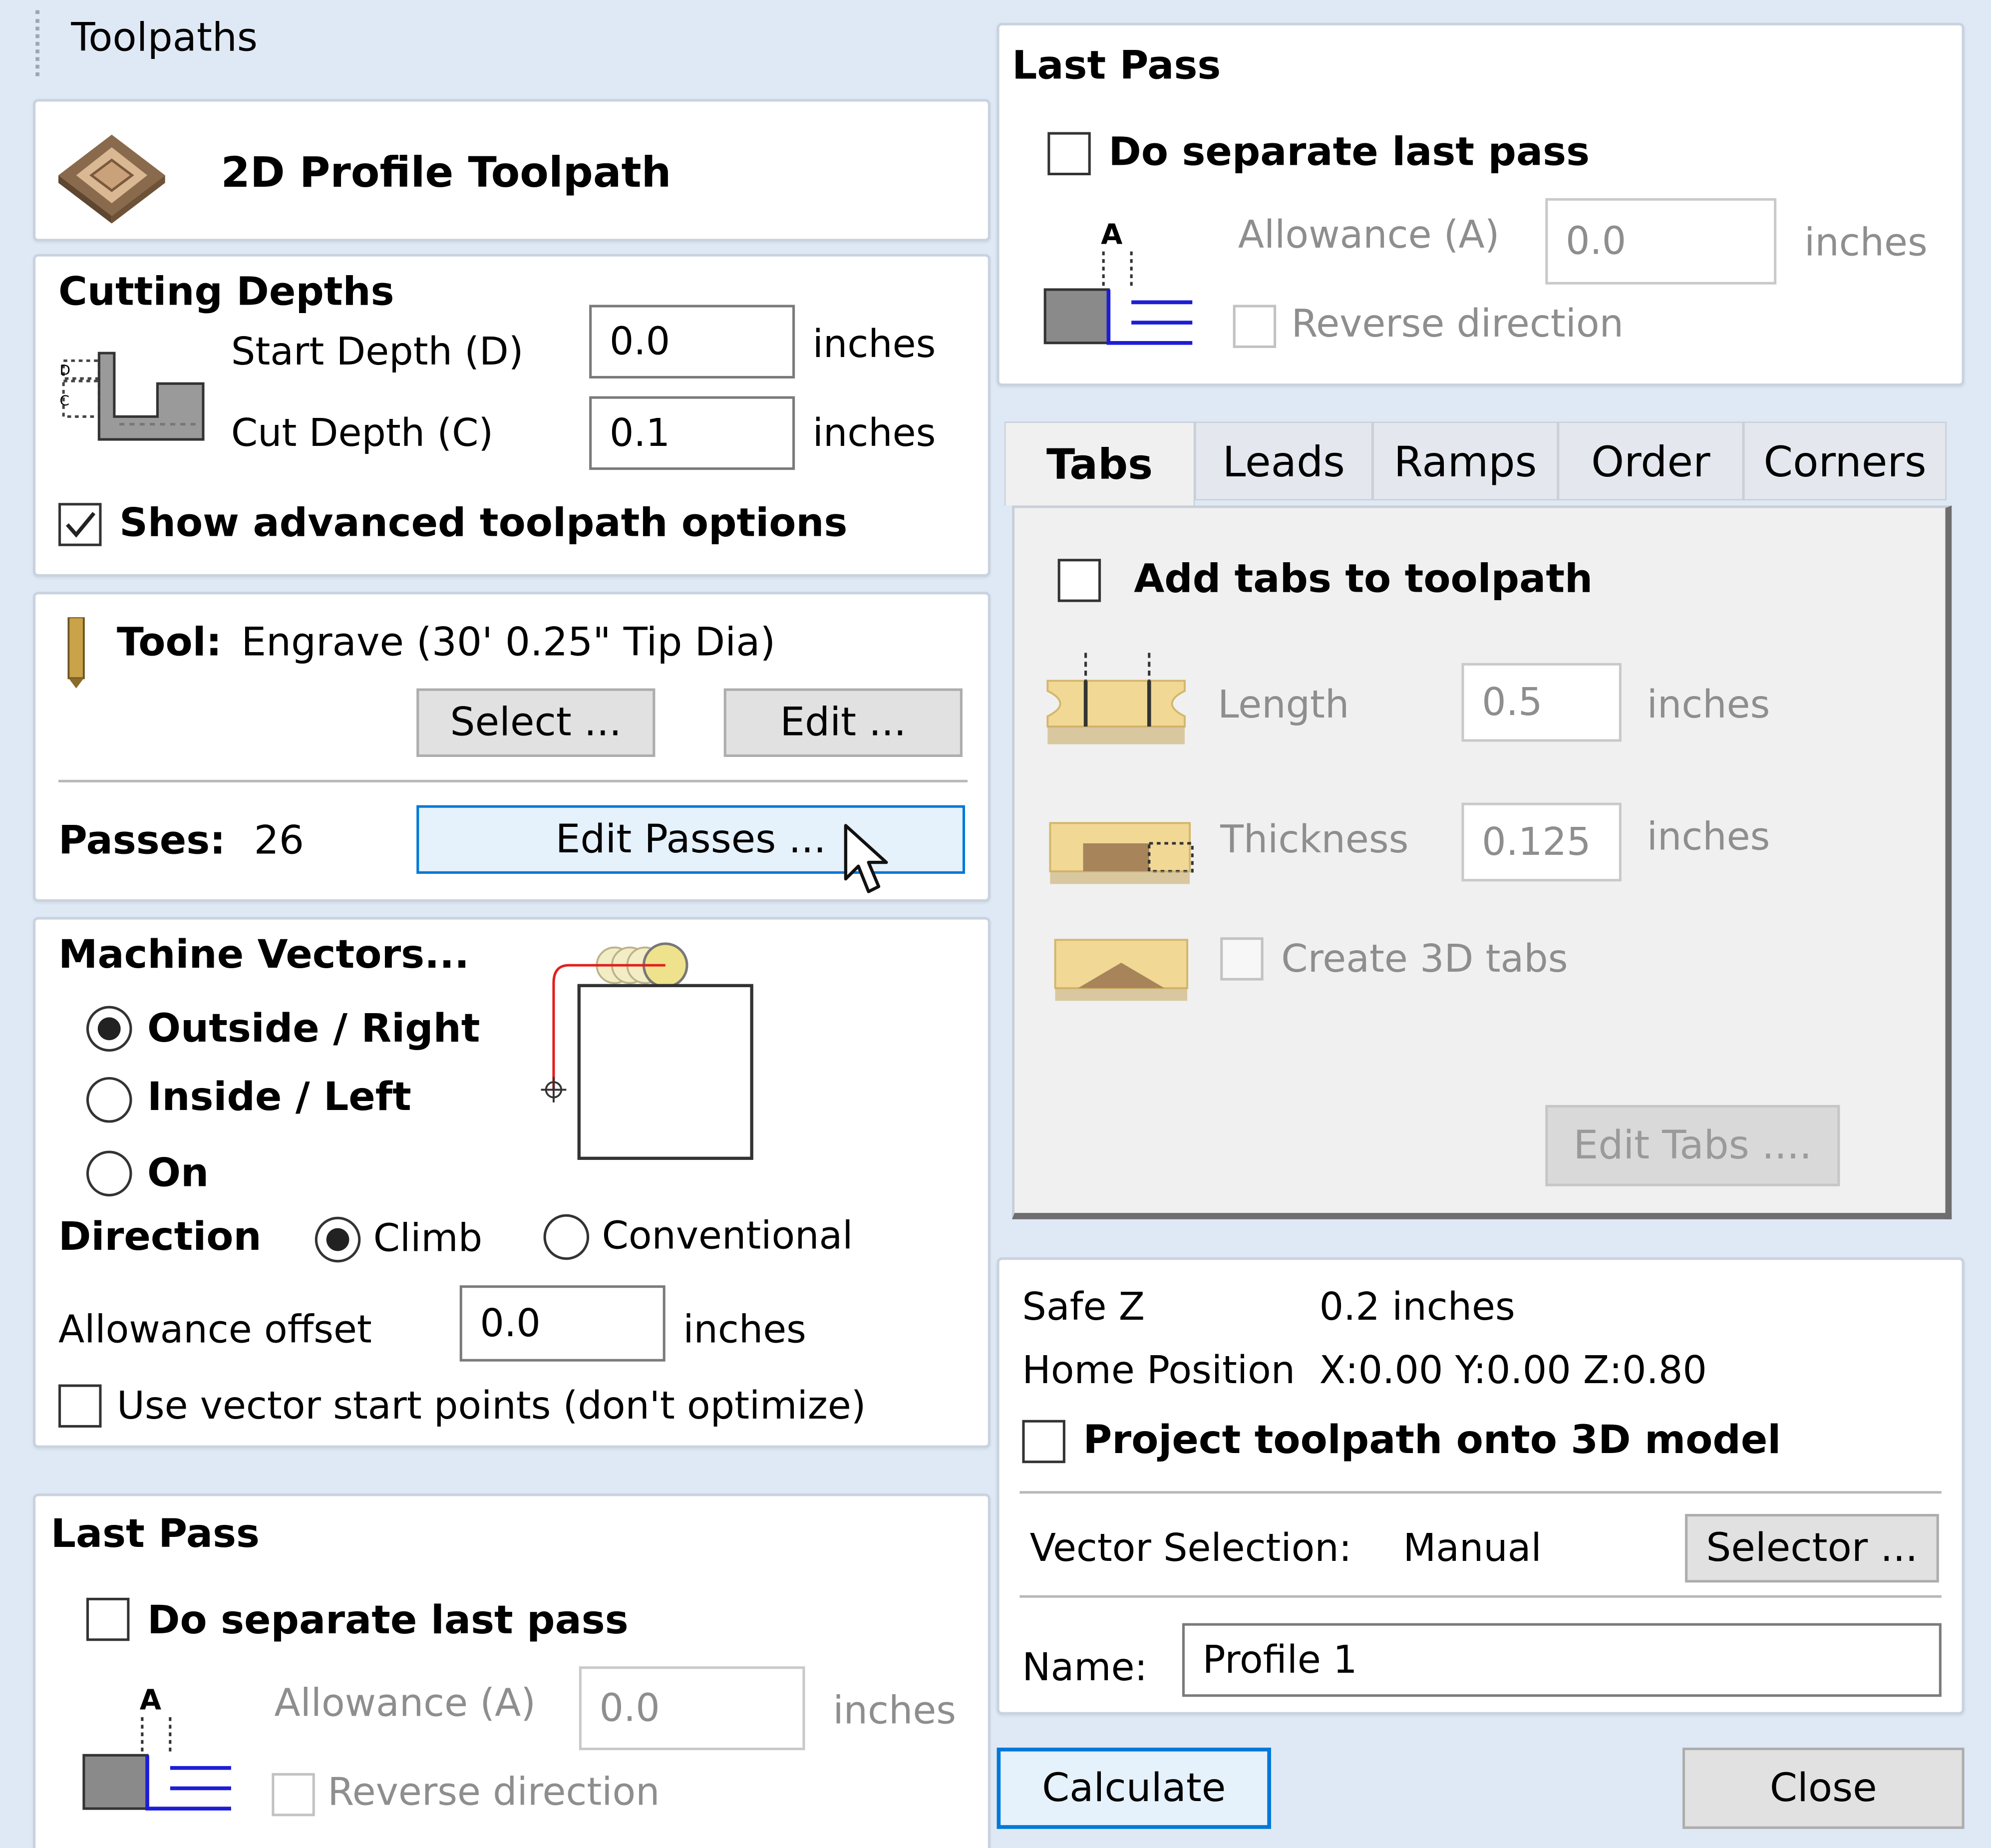 The width and height of the screenshot is (1991, 1848). I want to click on vector-start-points-checkbox, so click(80, 1406).